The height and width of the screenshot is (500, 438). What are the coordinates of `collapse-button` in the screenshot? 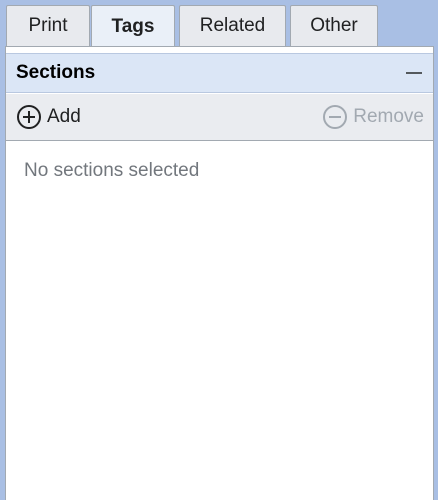 It's located at (414, 73).